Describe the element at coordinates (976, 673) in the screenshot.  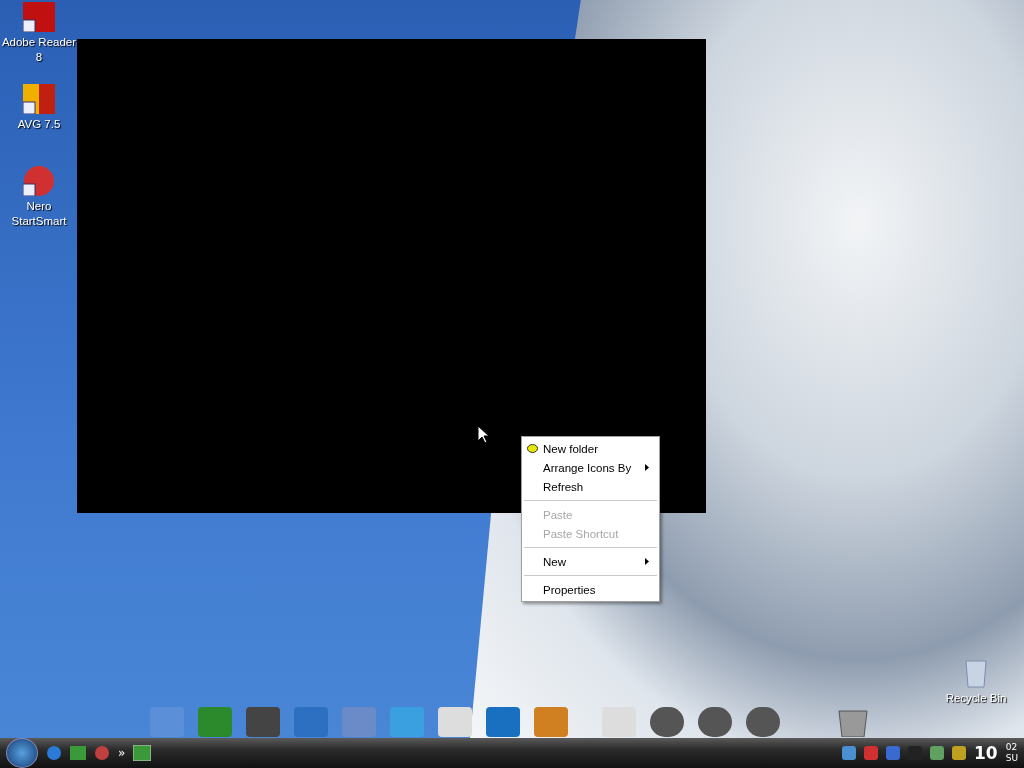
I see `recycle-bin-icon` at that location.